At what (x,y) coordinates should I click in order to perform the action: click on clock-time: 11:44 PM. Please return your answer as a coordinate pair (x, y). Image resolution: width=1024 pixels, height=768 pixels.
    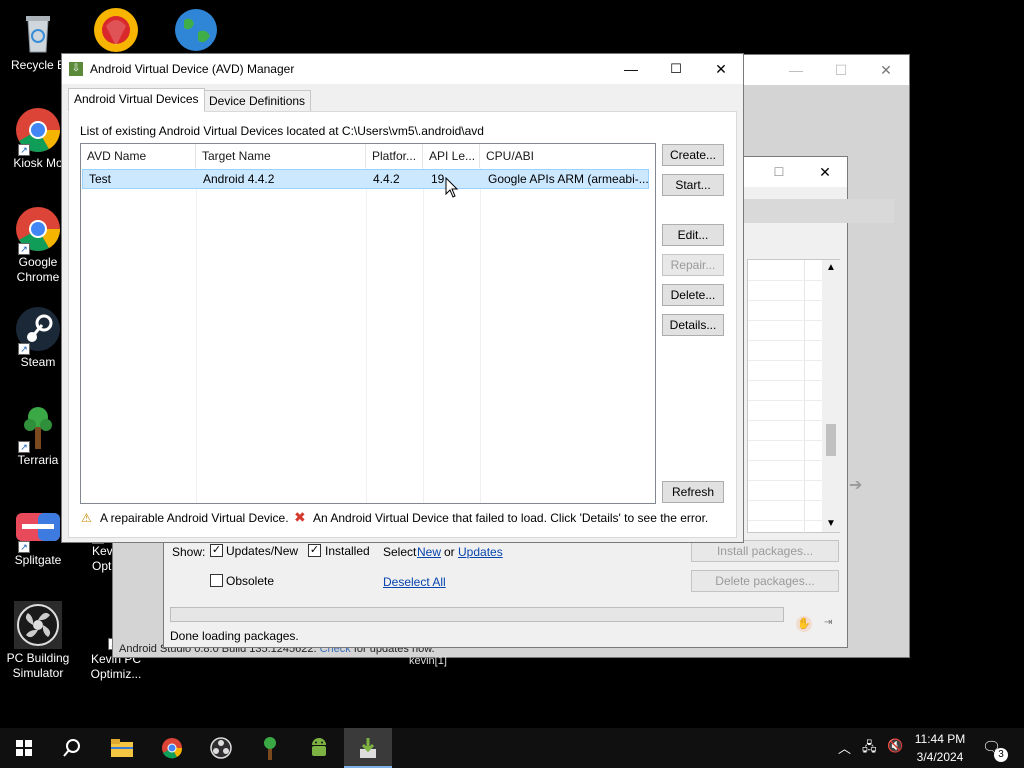
    Looking at the image, I should click on (940, 739).